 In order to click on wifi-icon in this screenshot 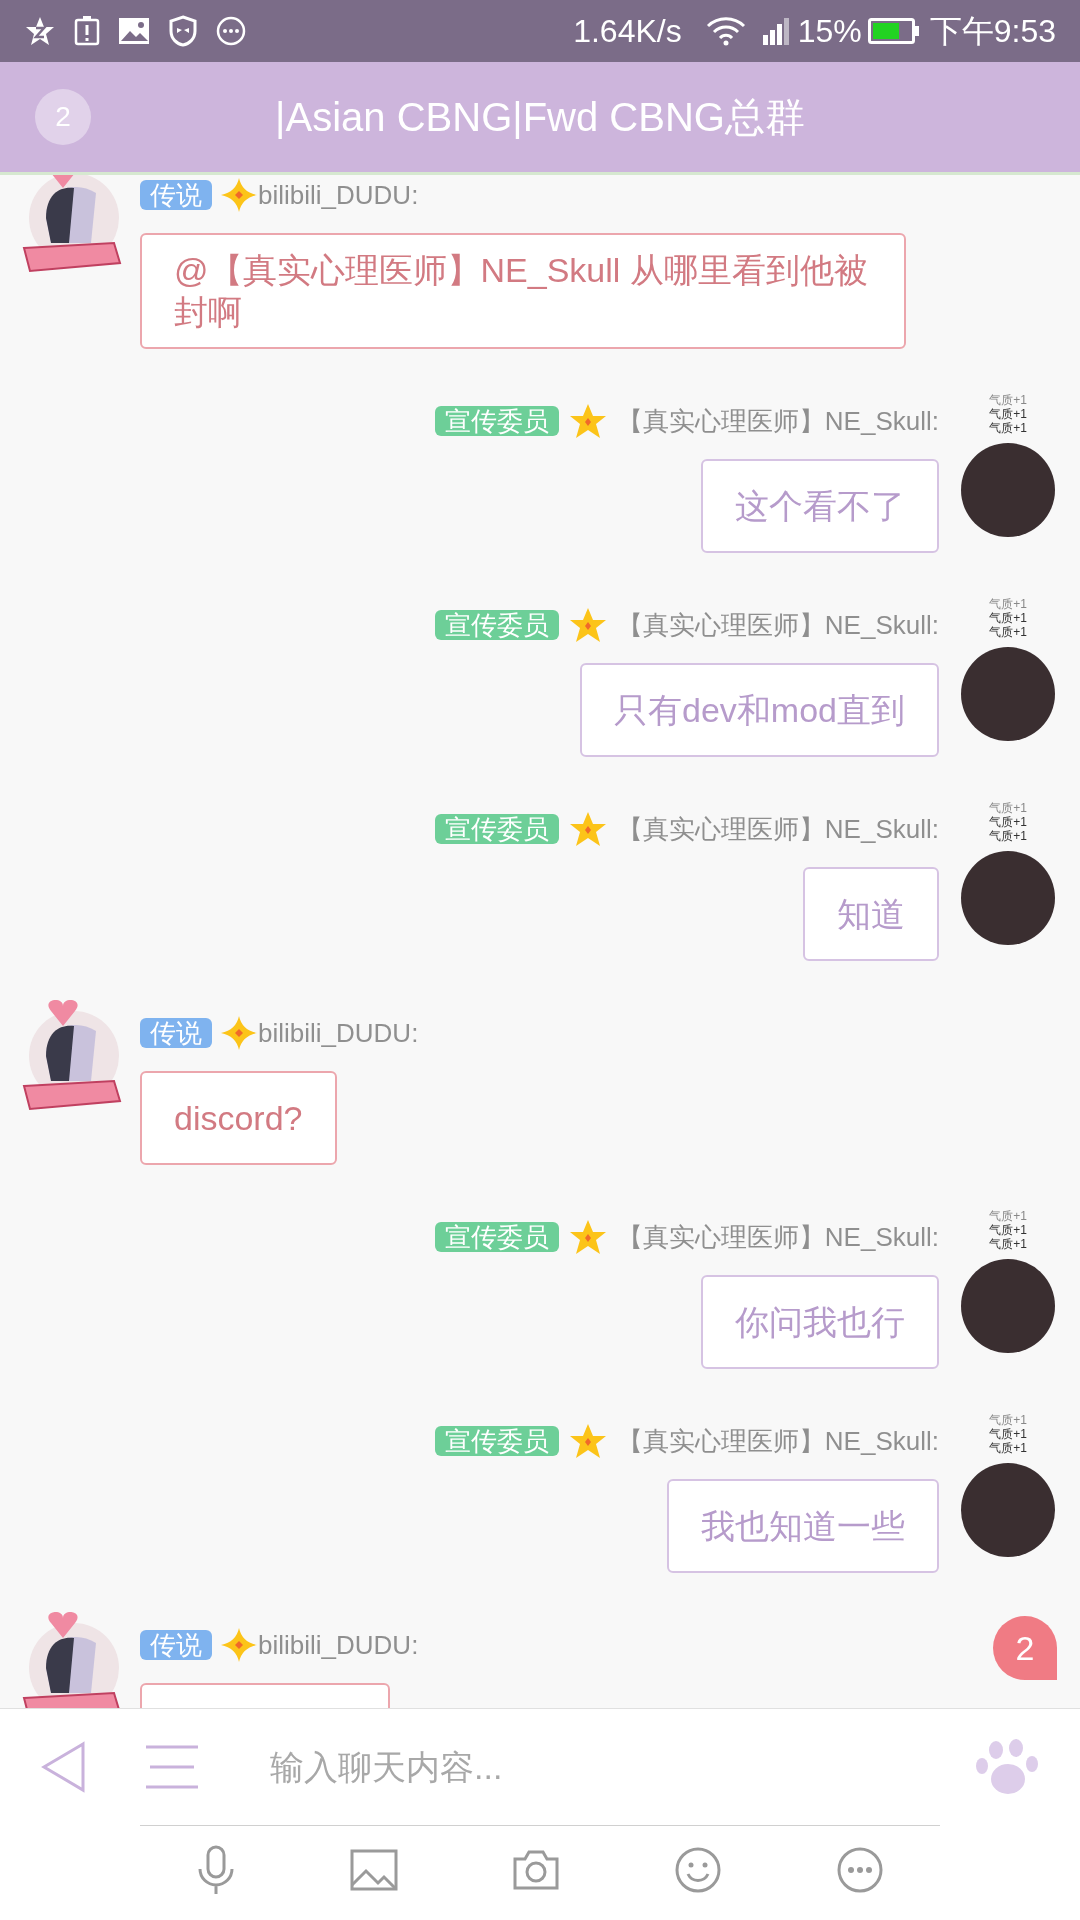, I will do `click(725, 31)`.